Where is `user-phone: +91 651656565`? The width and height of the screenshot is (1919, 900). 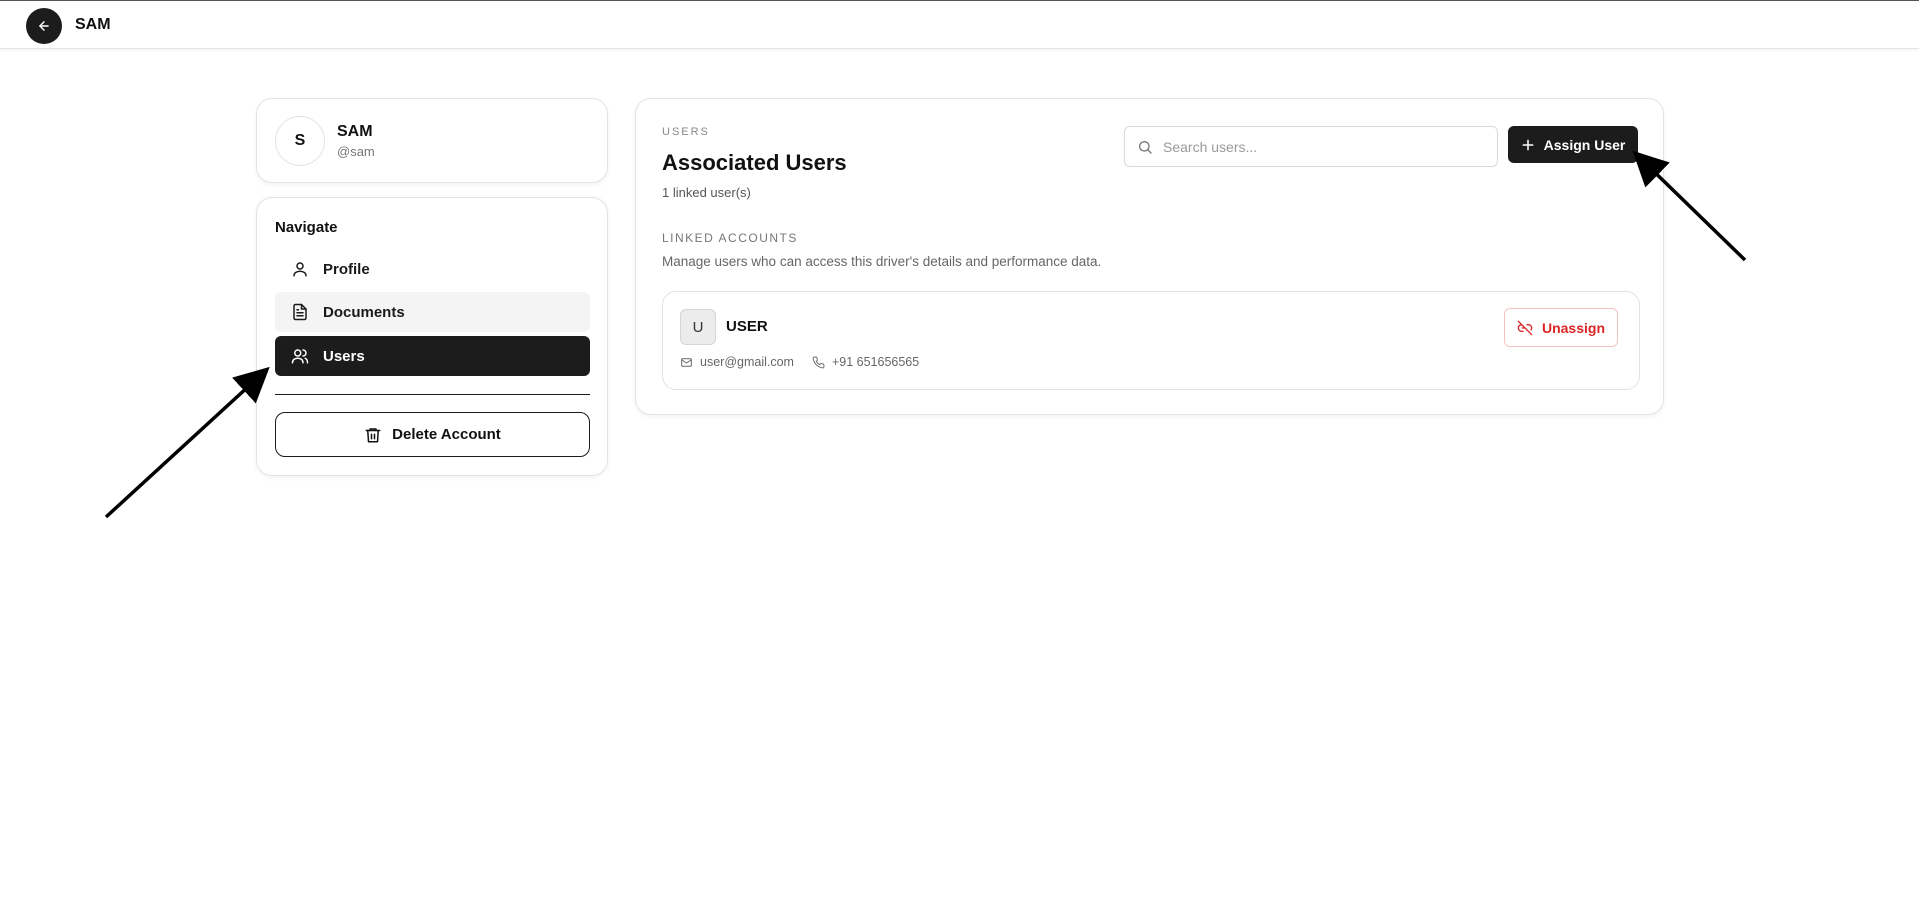
user-phone: +91 651656565 is located at coordinates (865, 362).